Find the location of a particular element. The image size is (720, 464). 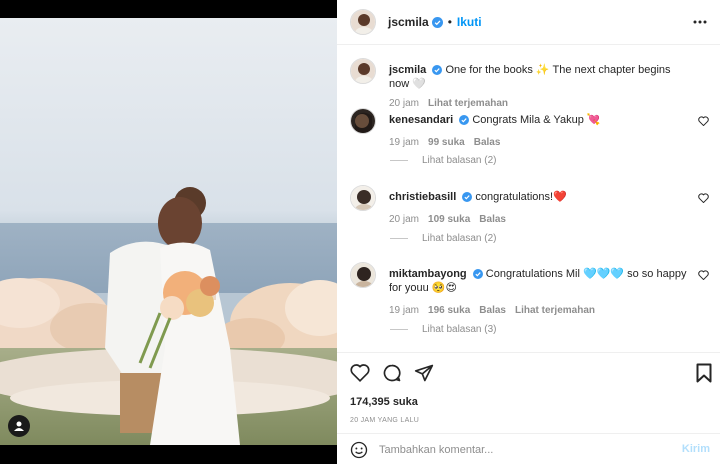

post-time: 20 JAM YANG LALU is located at coordinates (384, 420).